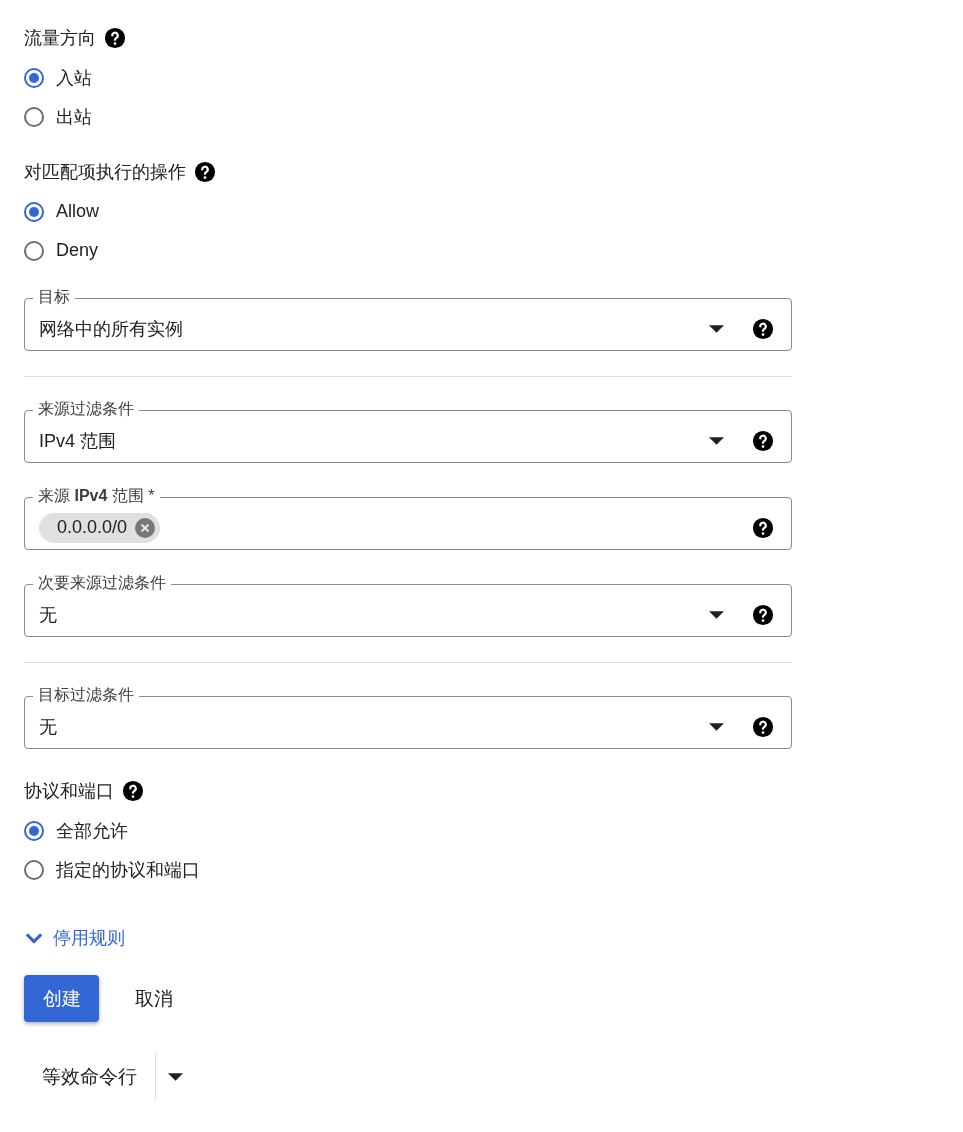 The width and height of the screenshot is (963, 1132). What do you see at coordinates (74, 938) in the screenshot?
I see `disable-rule-toggle: 停用规则` at bounding box center [74, 938].